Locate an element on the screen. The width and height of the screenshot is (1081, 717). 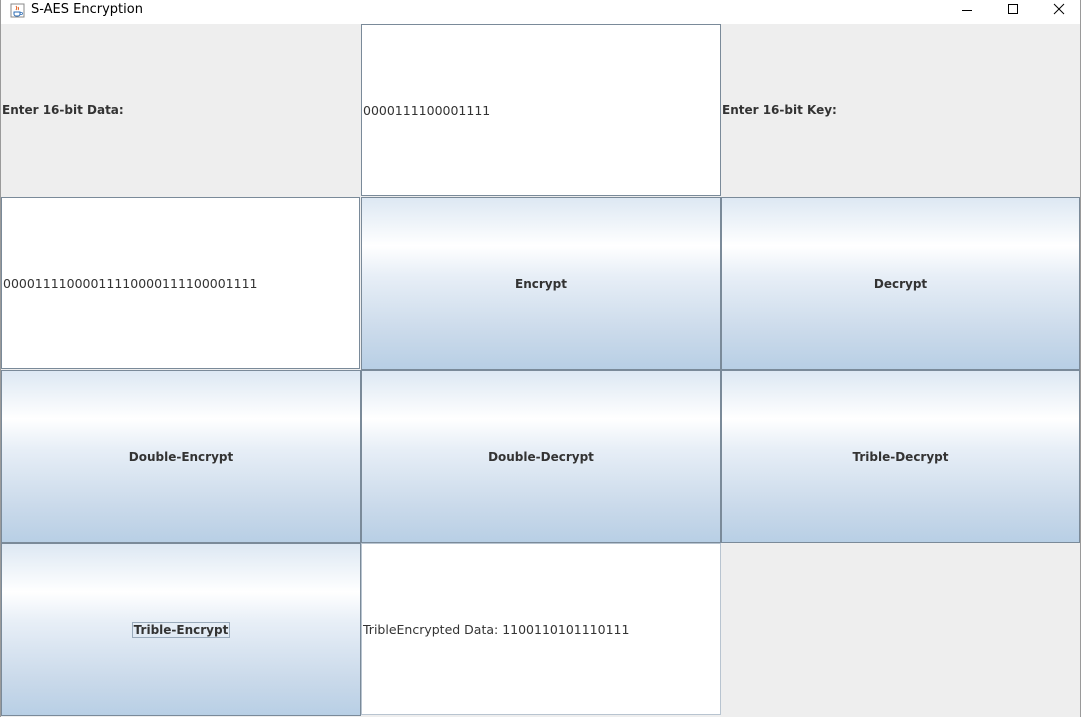
data-input: 0000111100001111 is located at coordinates (541, 110).